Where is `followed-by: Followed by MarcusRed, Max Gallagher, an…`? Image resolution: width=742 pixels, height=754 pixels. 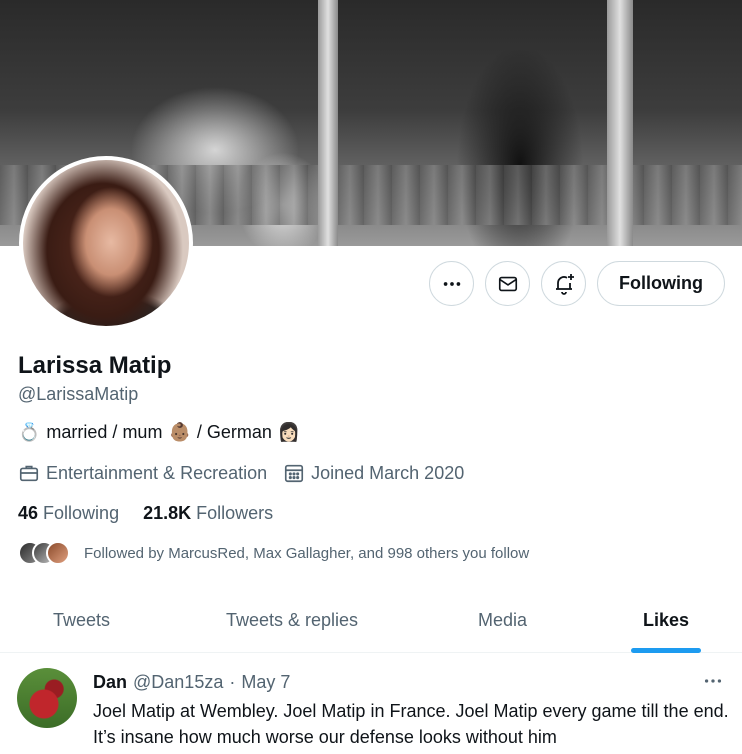
followed-by: Followed by MarcusRed, Max Gallagher, an… is located at coordinates (273, 553).